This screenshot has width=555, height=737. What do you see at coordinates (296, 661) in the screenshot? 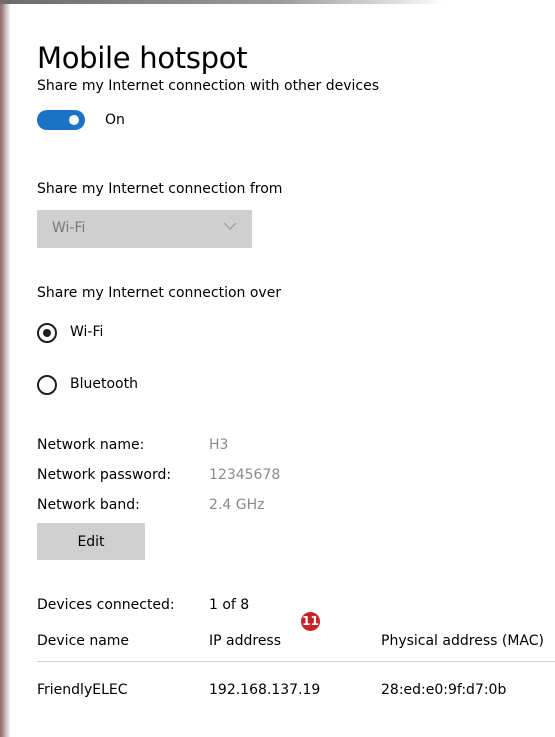
I see `table-divider` at bounding box center [296, 661].